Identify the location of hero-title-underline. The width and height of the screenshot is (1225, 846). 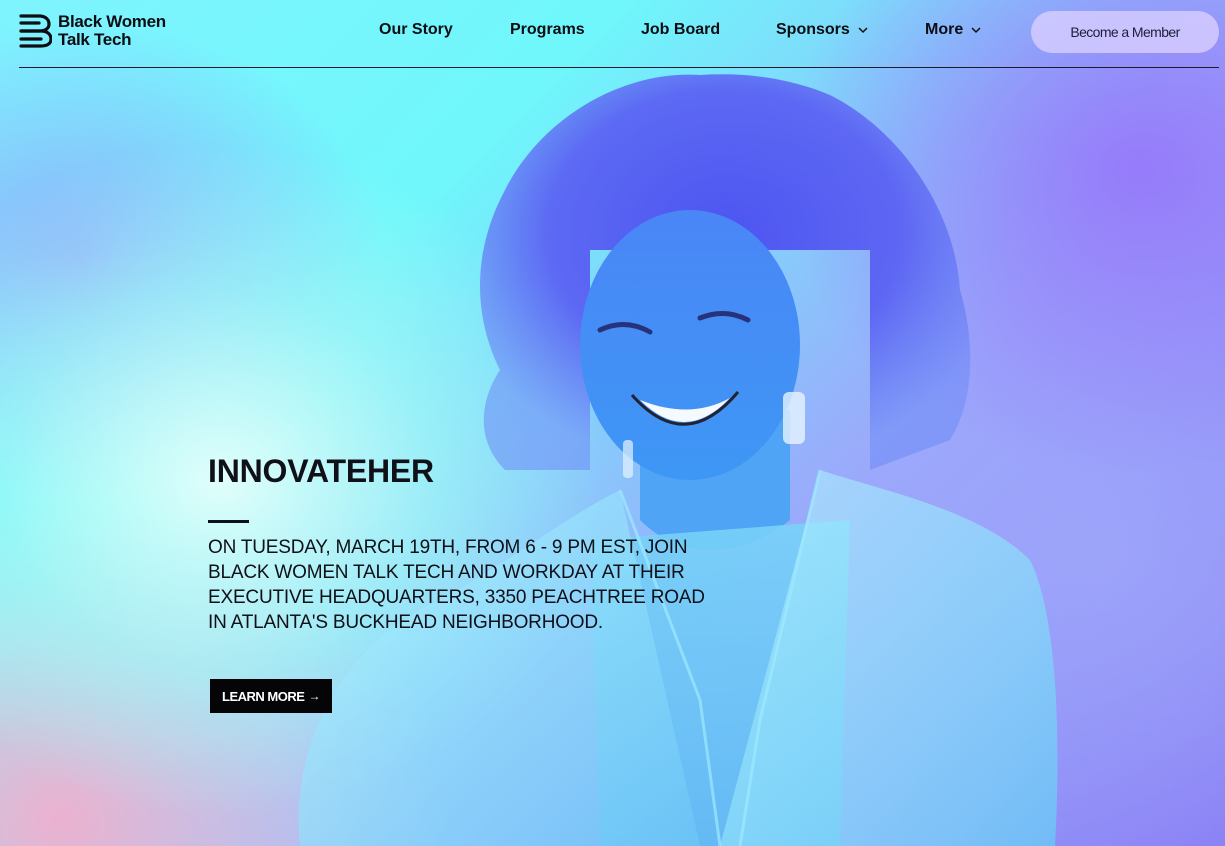
(228, 521).